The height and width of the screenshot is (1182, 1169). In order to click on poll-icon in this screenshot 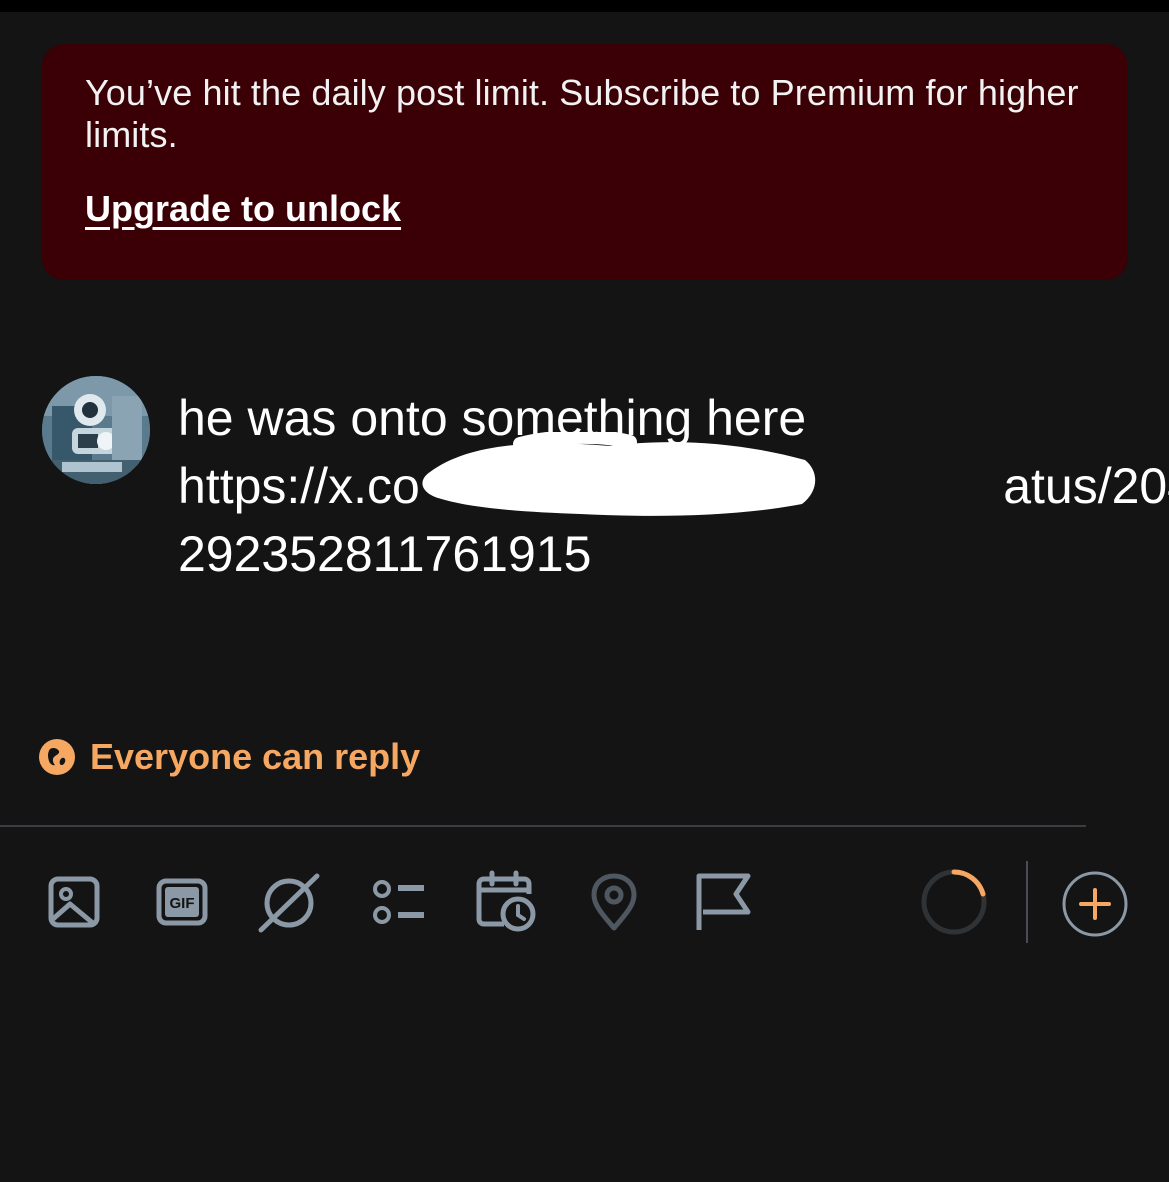, I will do `click(398, 902)`.